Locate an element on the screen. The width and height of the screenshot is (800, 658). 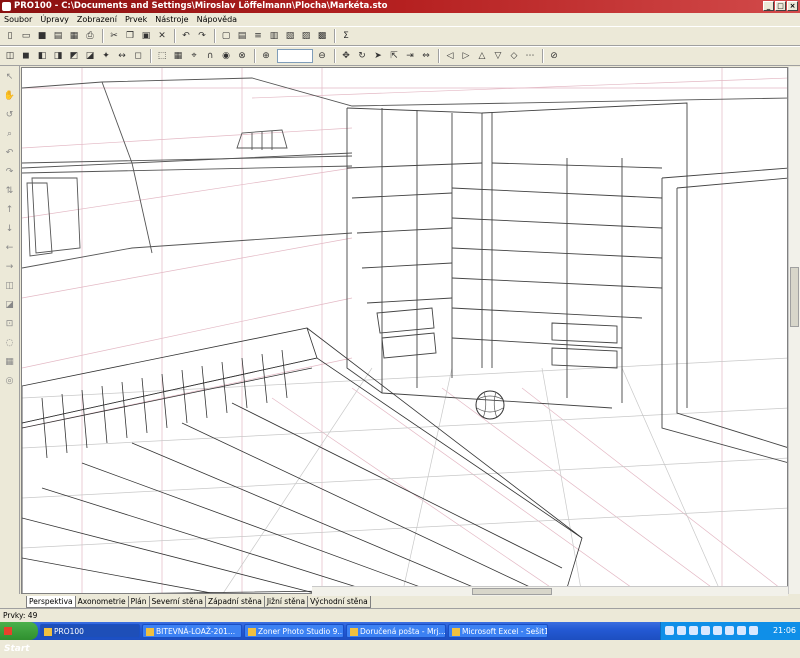
rotate-left-icon: ↶ is located at coordinates (10, 153).